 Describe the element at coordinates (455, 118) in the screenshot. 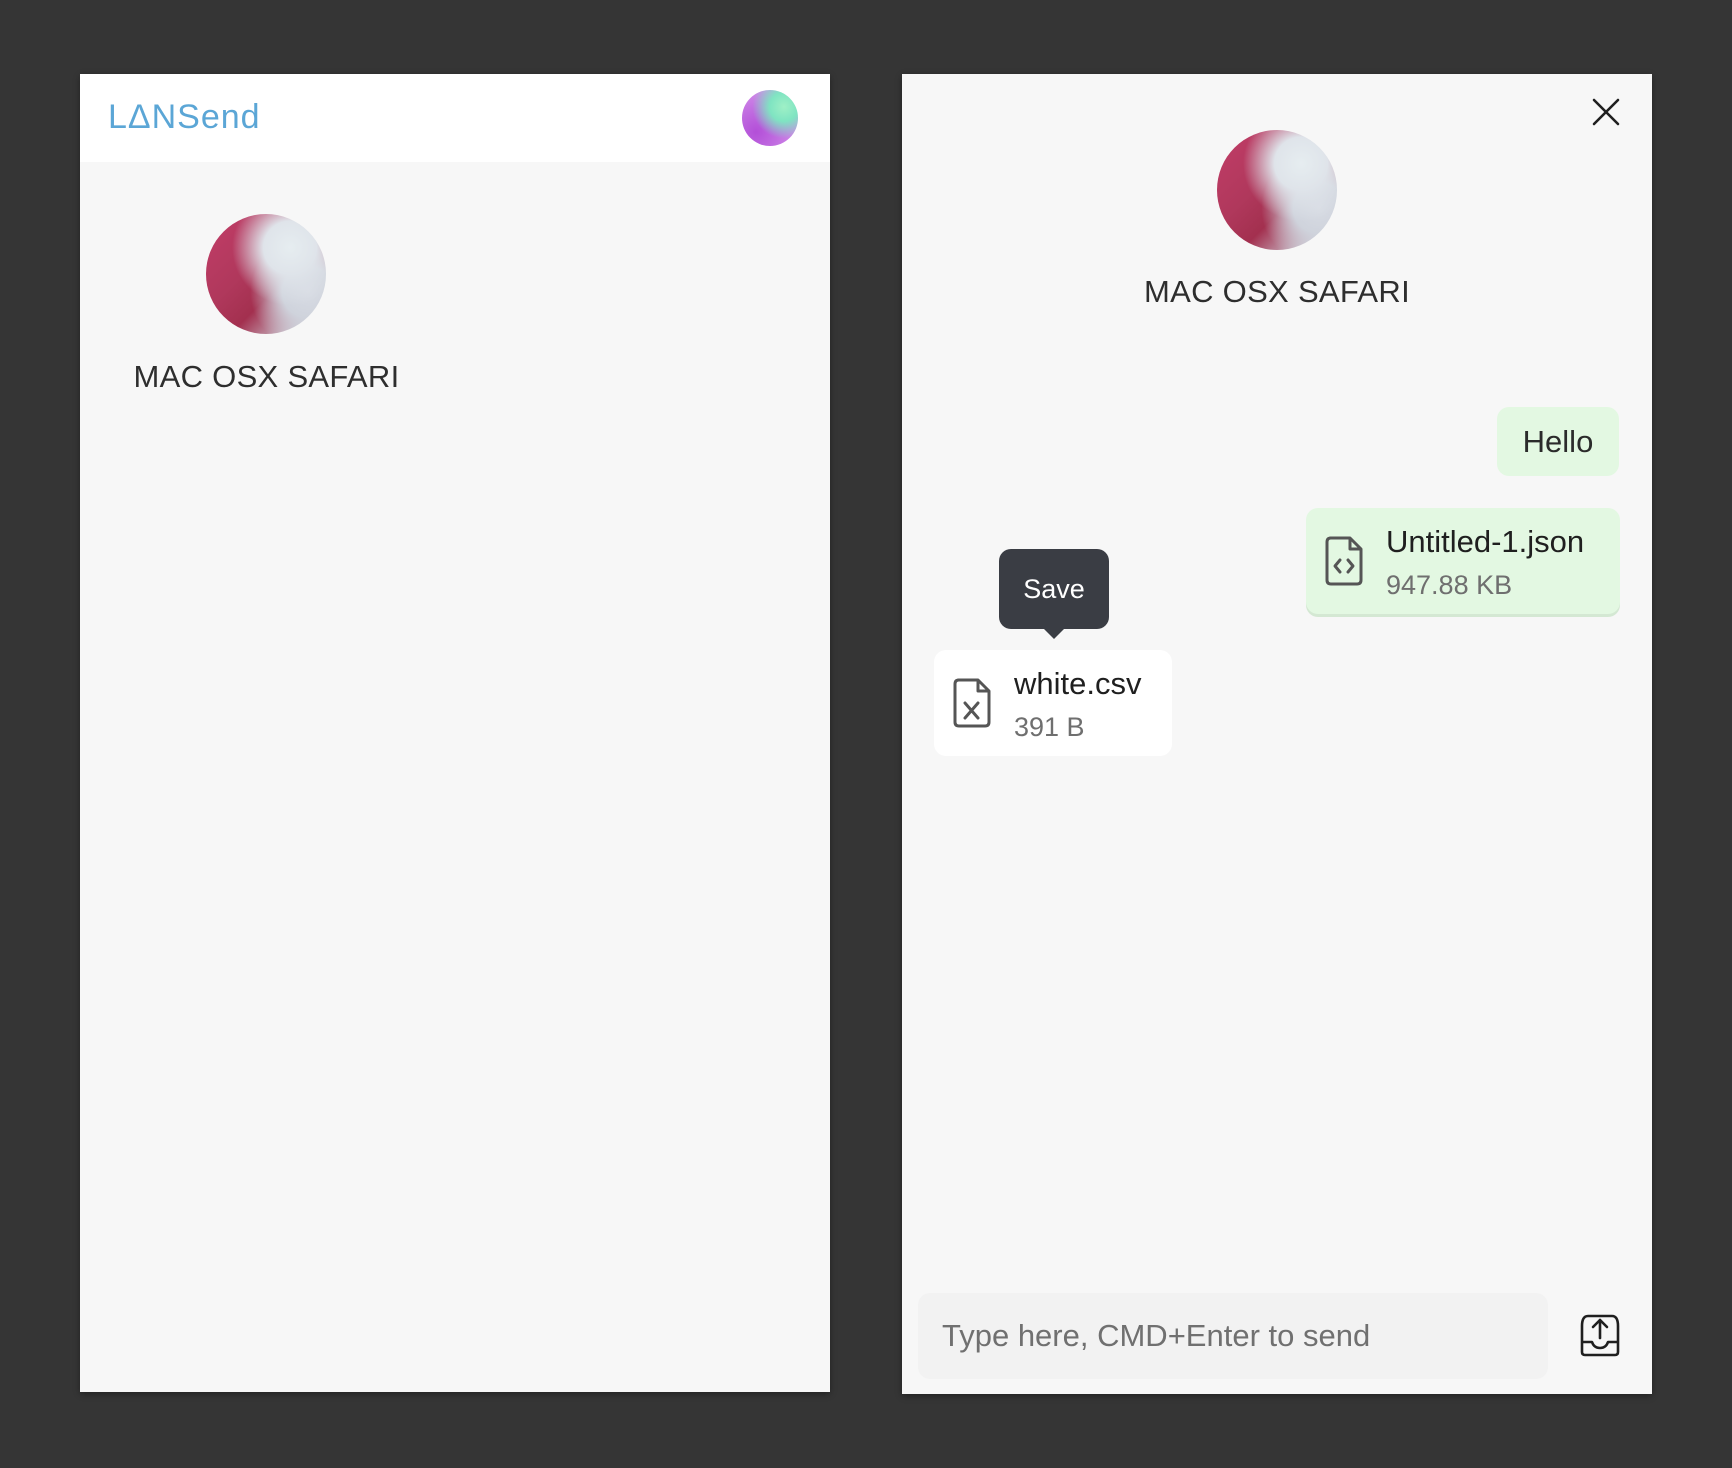

I see `app-header: LΔNSend` at that location.